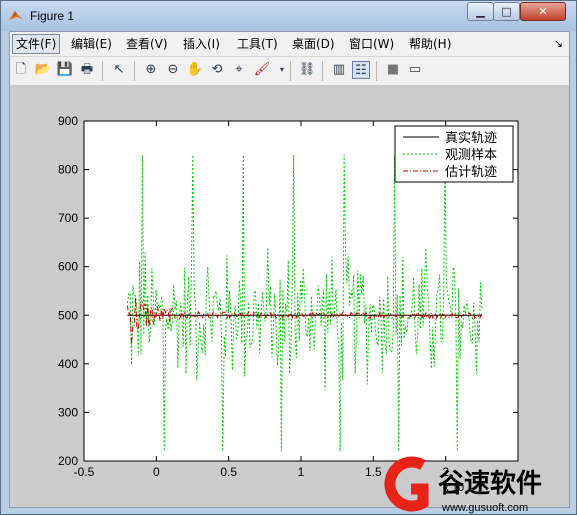 The height and width of the screenshot is (516, 577). What do you see at coordinates (91, 44) in the screenshot?
I see `menu-edit: 编辑(E)` at bounding box center [91, 44].